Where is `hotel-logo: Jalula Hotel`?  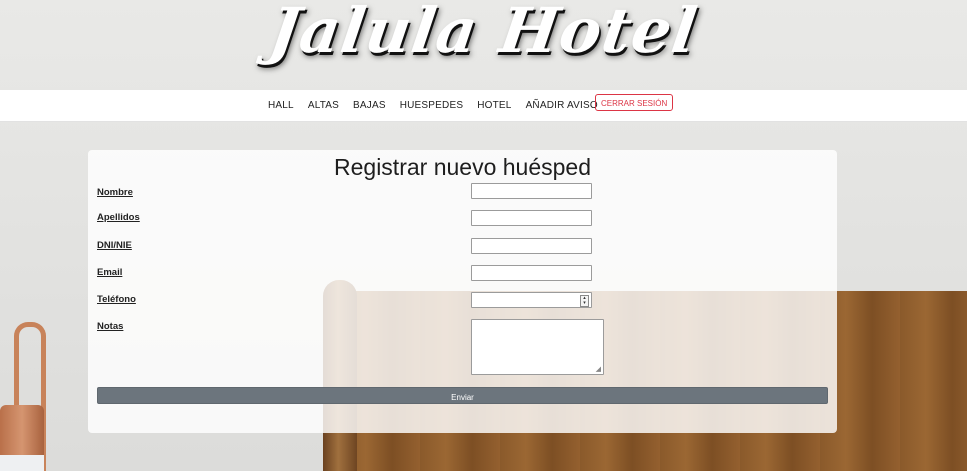 hotel-logo: Jalula Hotel is located at coordinates (483, 33).